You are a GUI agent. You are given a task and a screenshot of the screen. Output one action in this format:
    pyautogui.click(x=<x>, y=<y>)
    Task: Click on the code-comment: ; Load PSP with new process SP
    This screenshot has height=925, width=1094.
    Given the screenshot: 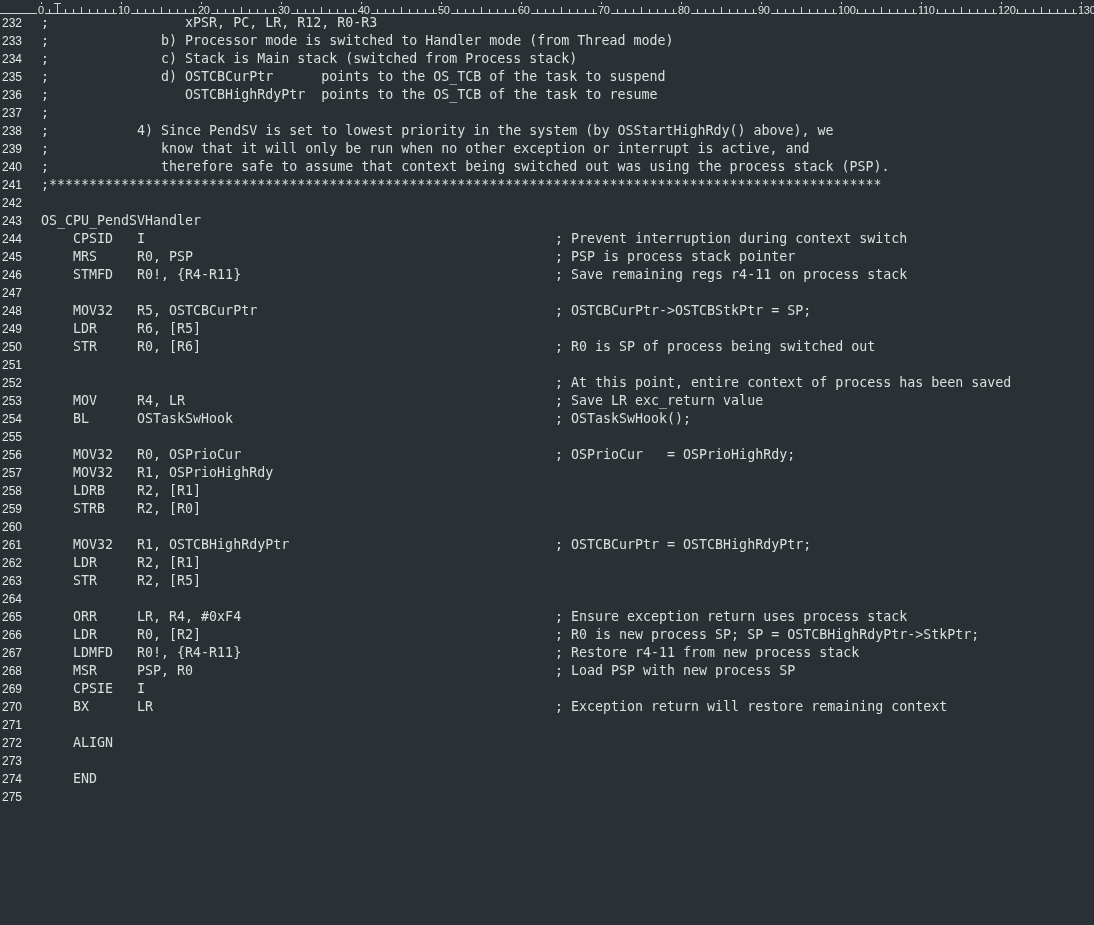 What is the action you would take?
    pyautogui.click(x=675, y=671)
    